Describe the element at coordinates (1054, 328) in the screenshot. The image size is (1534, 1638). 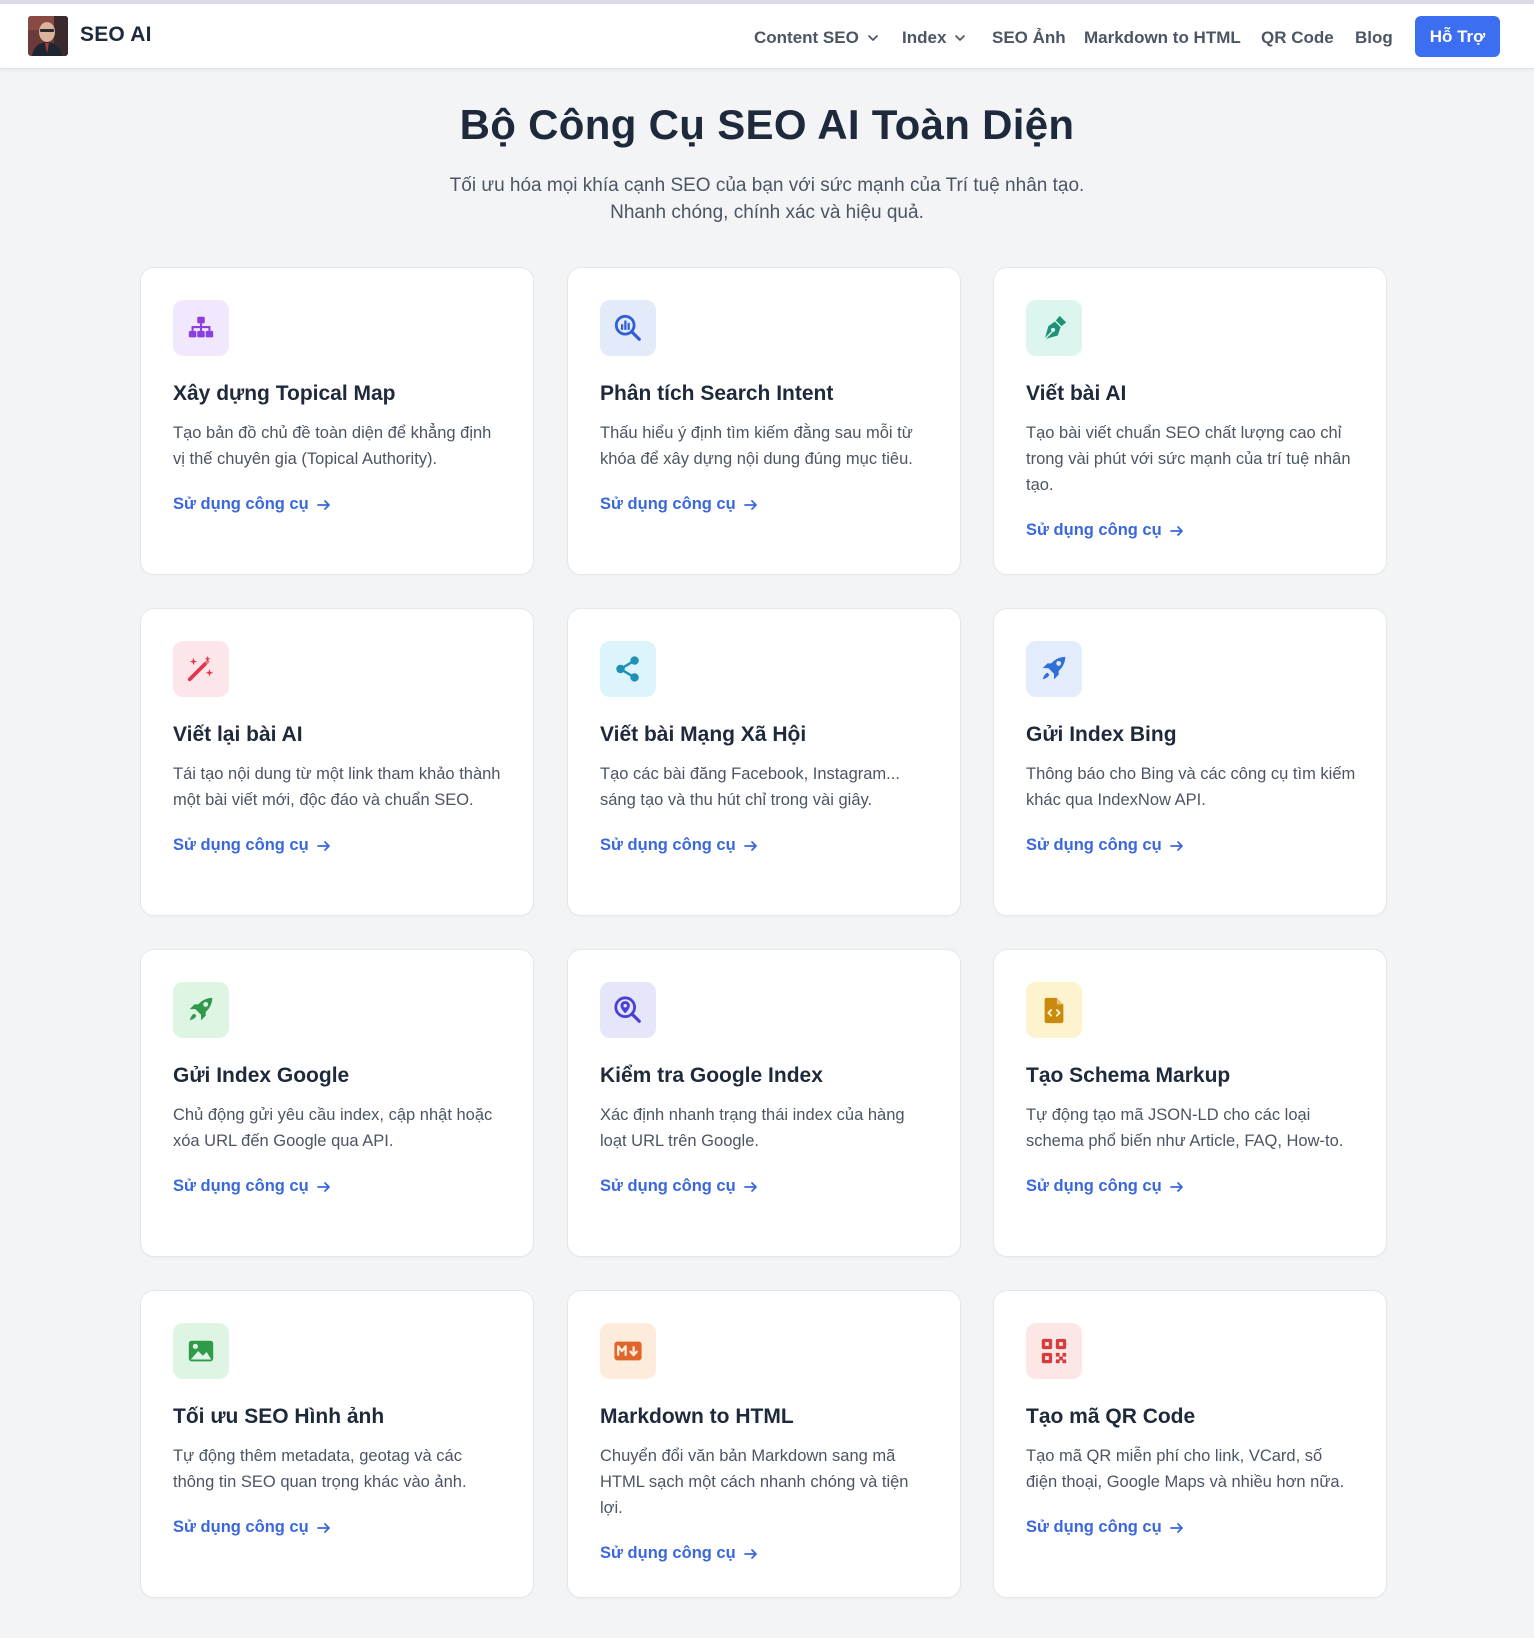
I see `pen-nib-icon` at that location.